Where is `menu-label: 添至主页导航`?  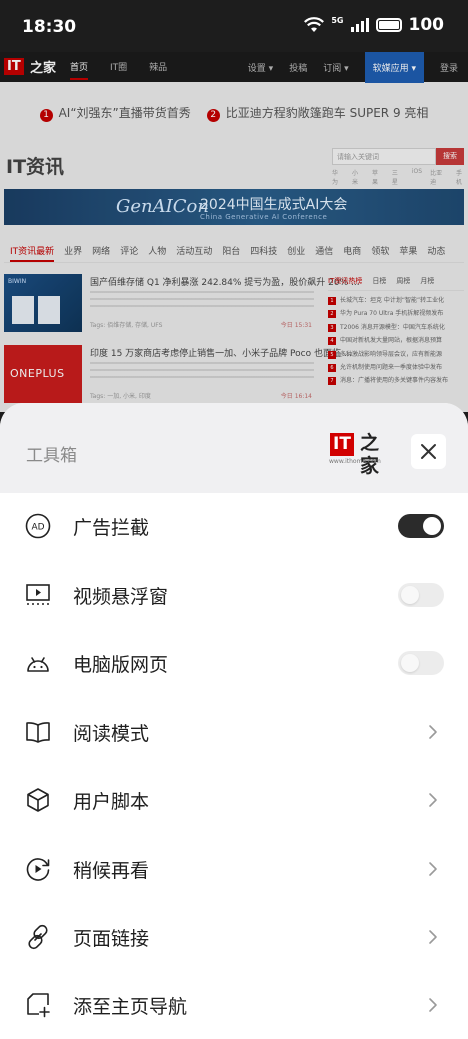 menu-label: 添至主页导航 is located at coordinates (130, 1007).